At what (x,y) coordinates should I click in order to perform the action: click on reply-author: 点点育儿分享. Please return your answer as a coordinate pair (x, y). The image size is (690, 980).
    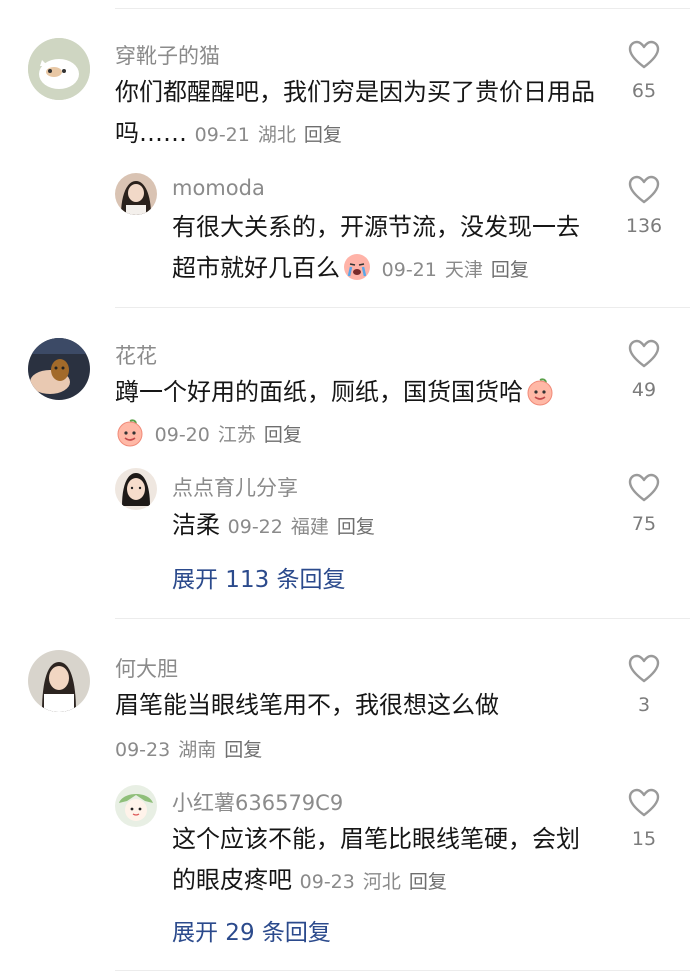
    Looking at the image, I should click on (235, 487).